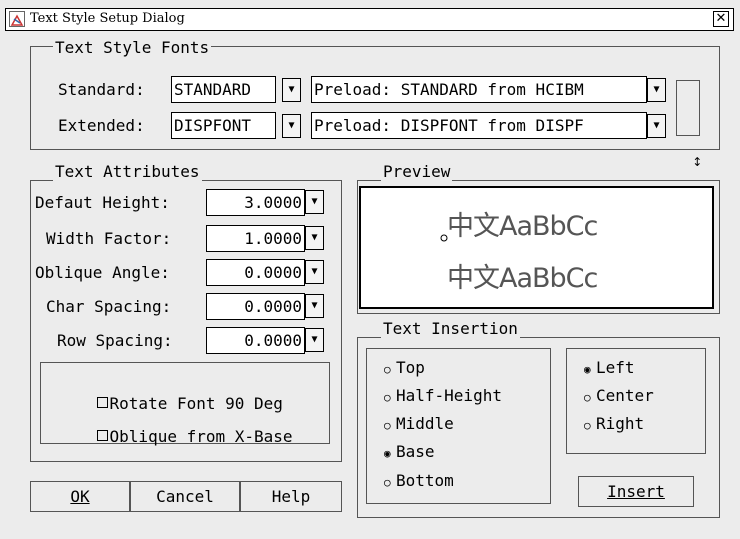 The width and height of the screenshot is (740, 539). Describe the element at coordinates (620, 423) in the screenshot. I see `radio-right-label: Right` at that location.